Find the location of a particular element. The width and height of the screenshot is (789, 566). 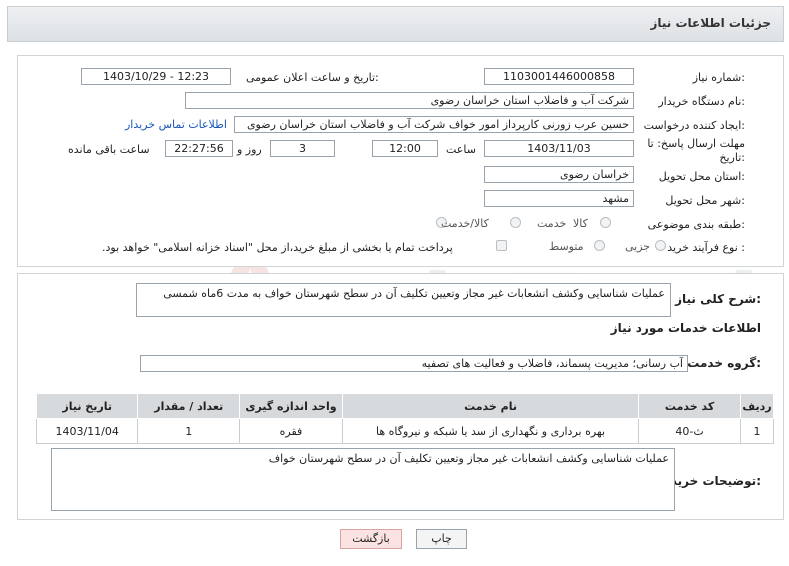

process-radio-minor is located at coordinates (660, 245).